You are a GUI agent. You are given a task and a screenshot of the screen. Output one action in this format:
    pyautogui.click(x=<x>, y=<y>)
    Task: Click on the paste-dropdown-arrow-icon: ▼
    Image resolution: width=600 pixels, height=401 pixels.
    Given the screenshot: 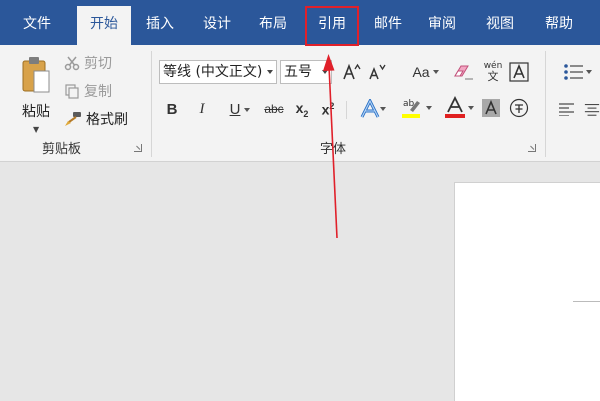 What is the action you would take?
    pyautogui.click(x=36, y=129)
    